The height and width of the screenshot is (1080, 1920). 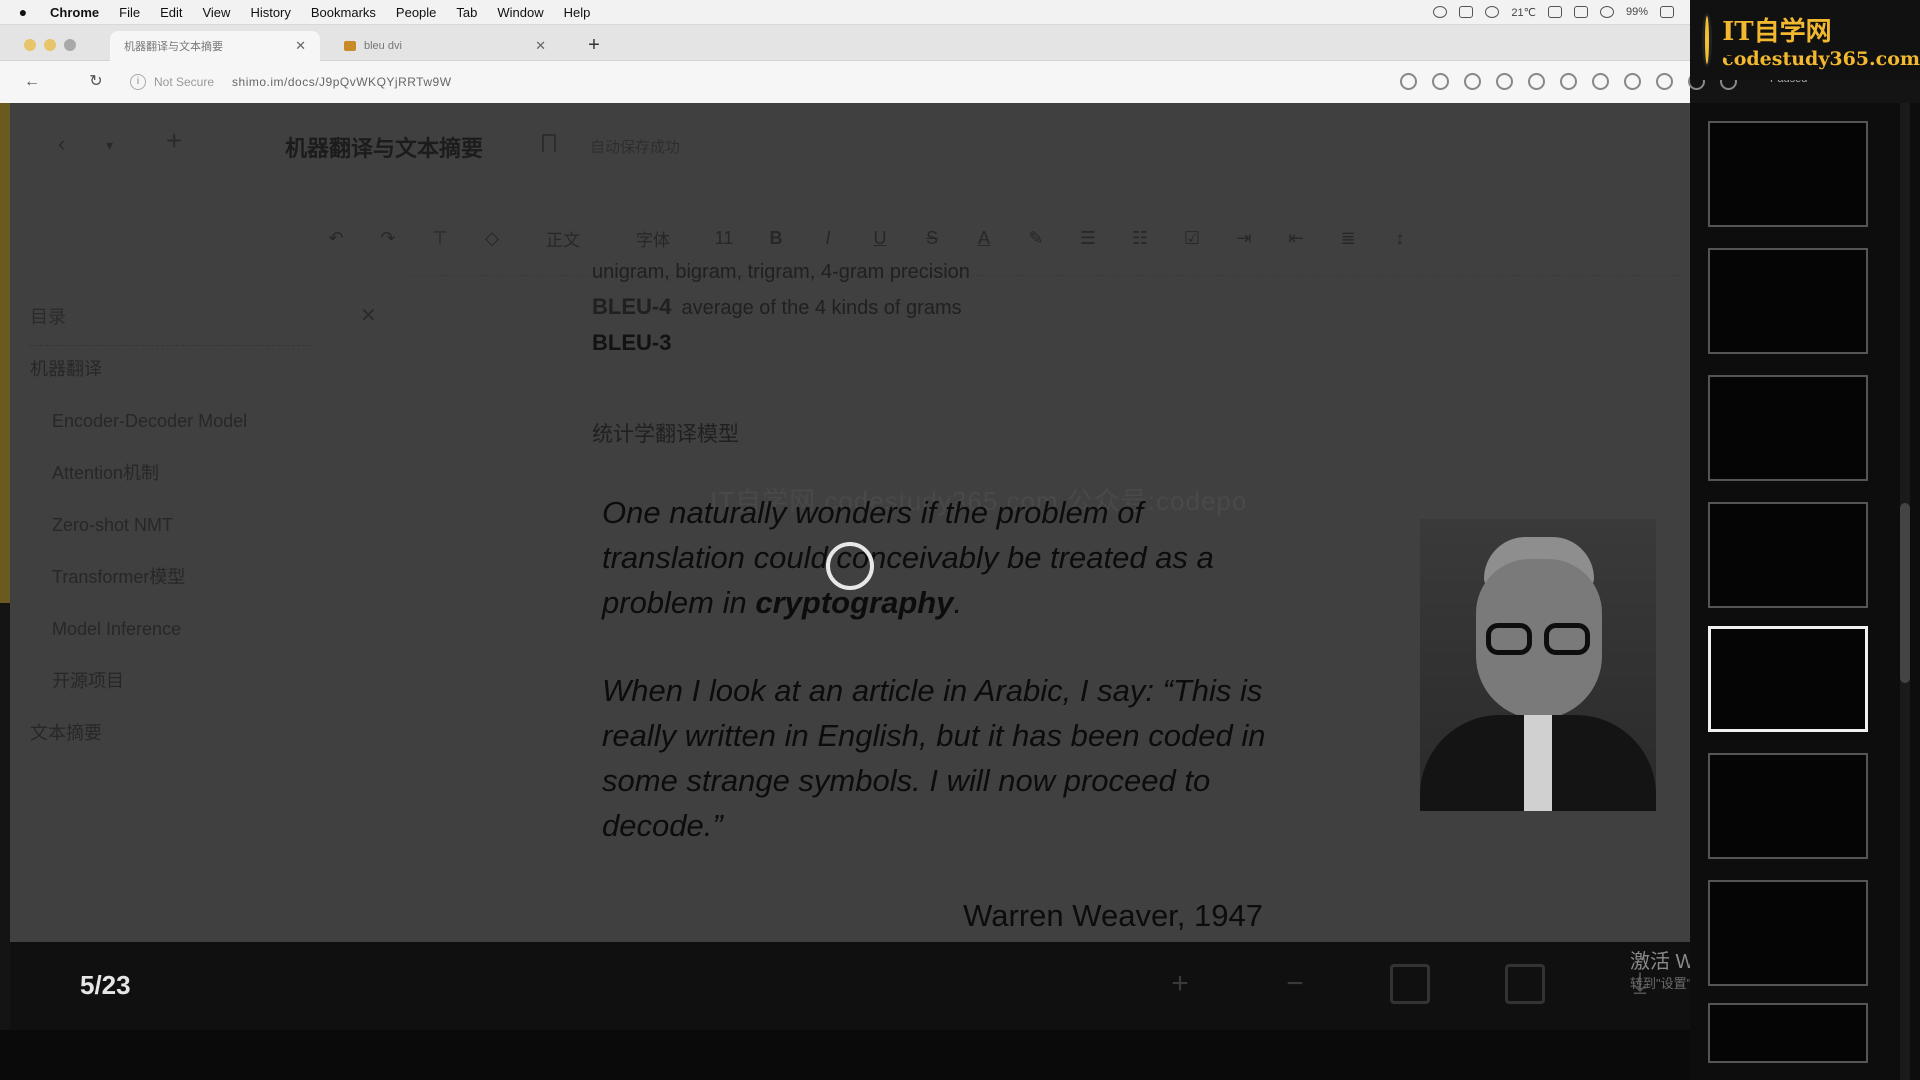 I want to click on toc-item: Zero-shot NMT, so click(x=210, y=525).